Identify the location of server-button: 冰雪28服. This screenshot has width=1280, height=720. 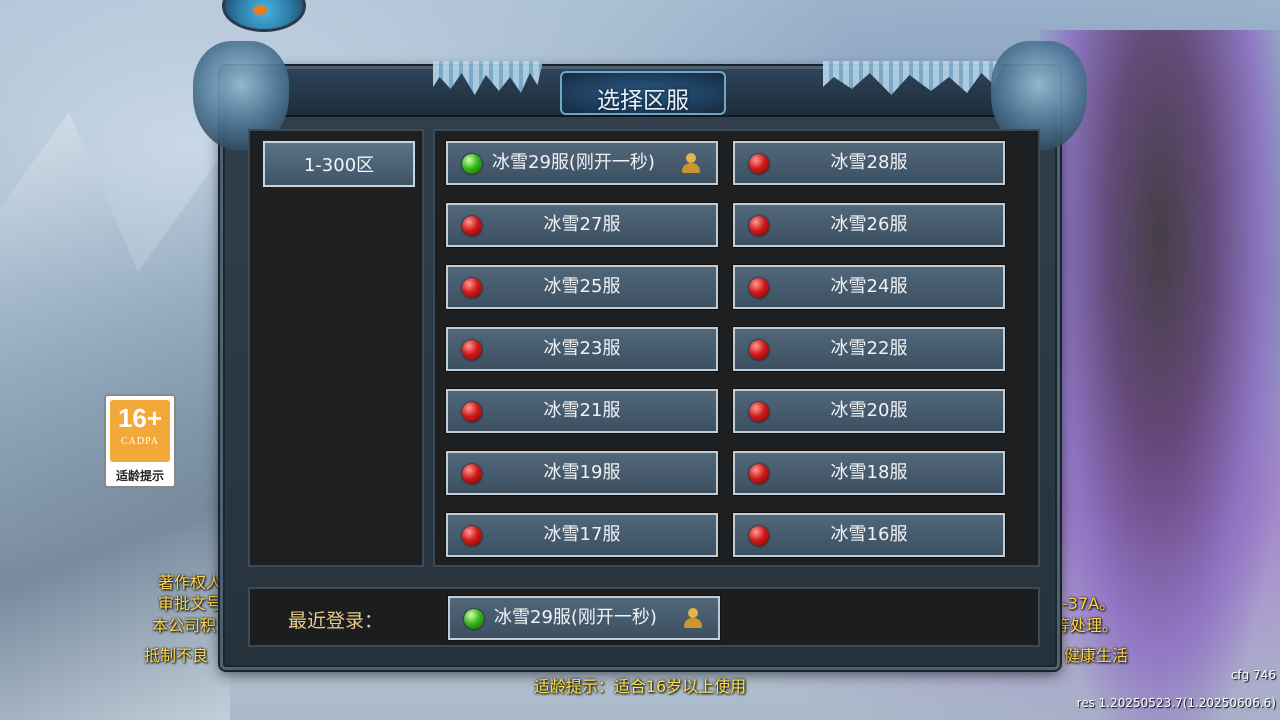
(869, 163).